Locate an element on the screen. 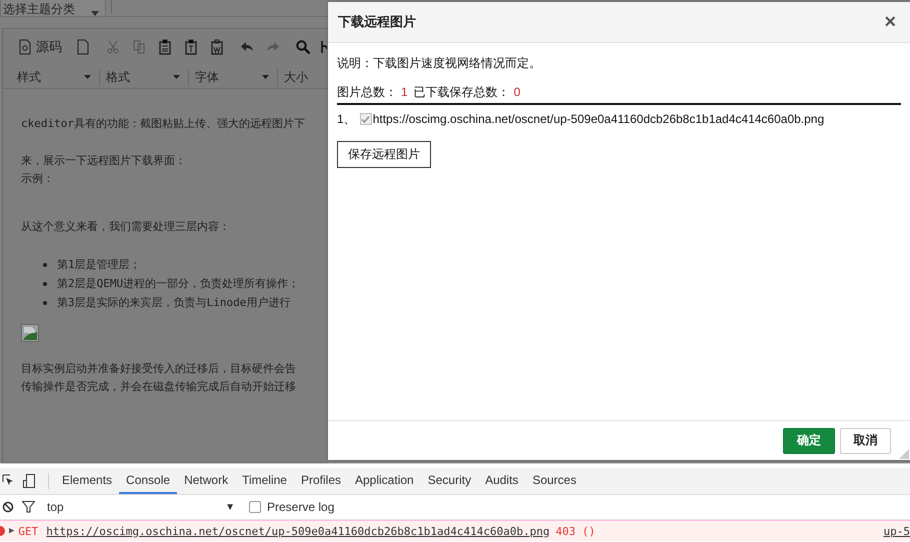 Image resolution: width=910 pixels, height=542 pixels. total-count: 1 is located at coordinates (404, 92).